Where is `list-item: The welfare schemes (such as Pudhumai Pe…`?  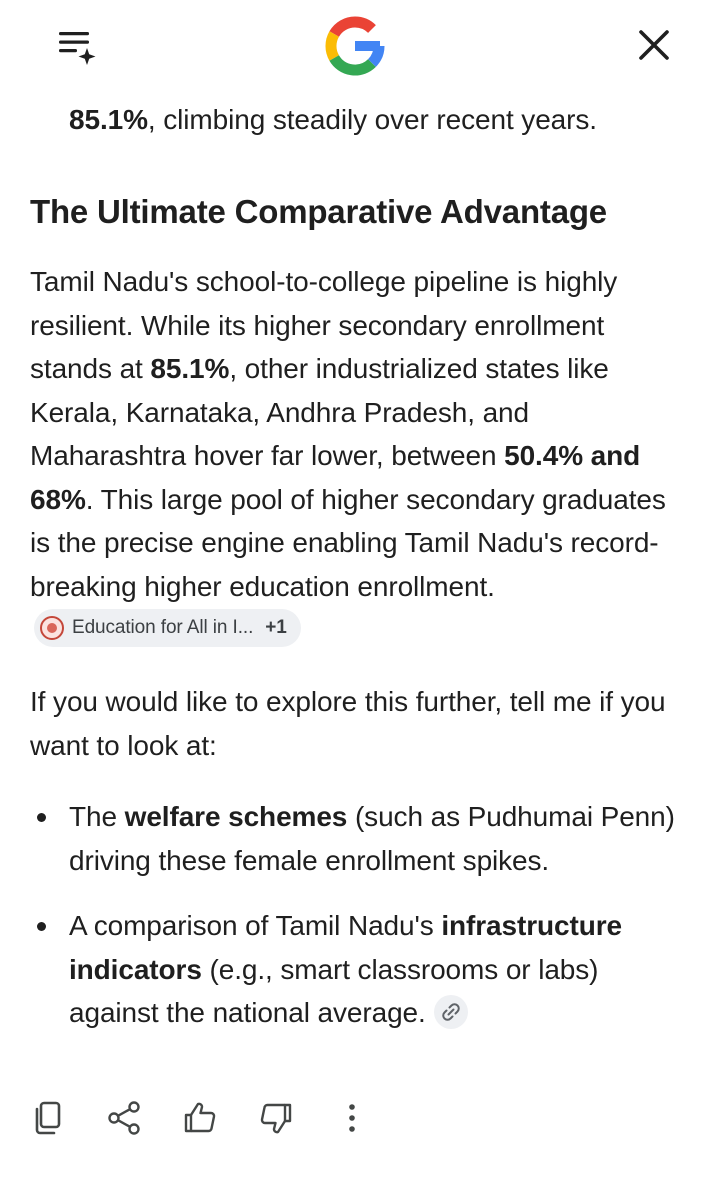 list-item: The welfare schemes (such as Pudhumai Pe… is located at coordinates (355, 838).